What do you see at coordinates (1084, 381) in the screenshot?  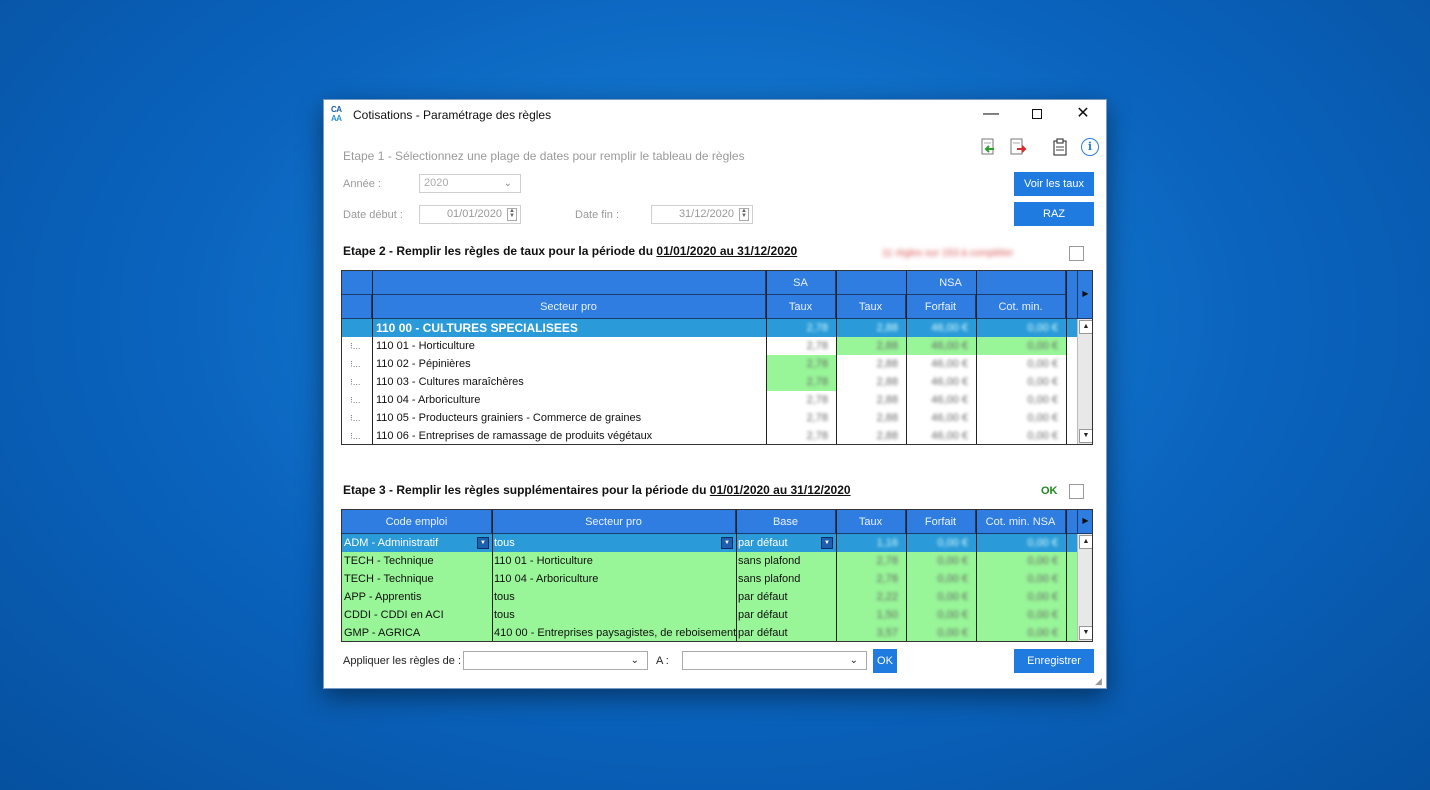 I see `rates-scrollbar: ▲ ▼` at bounding box center [1084, 381].